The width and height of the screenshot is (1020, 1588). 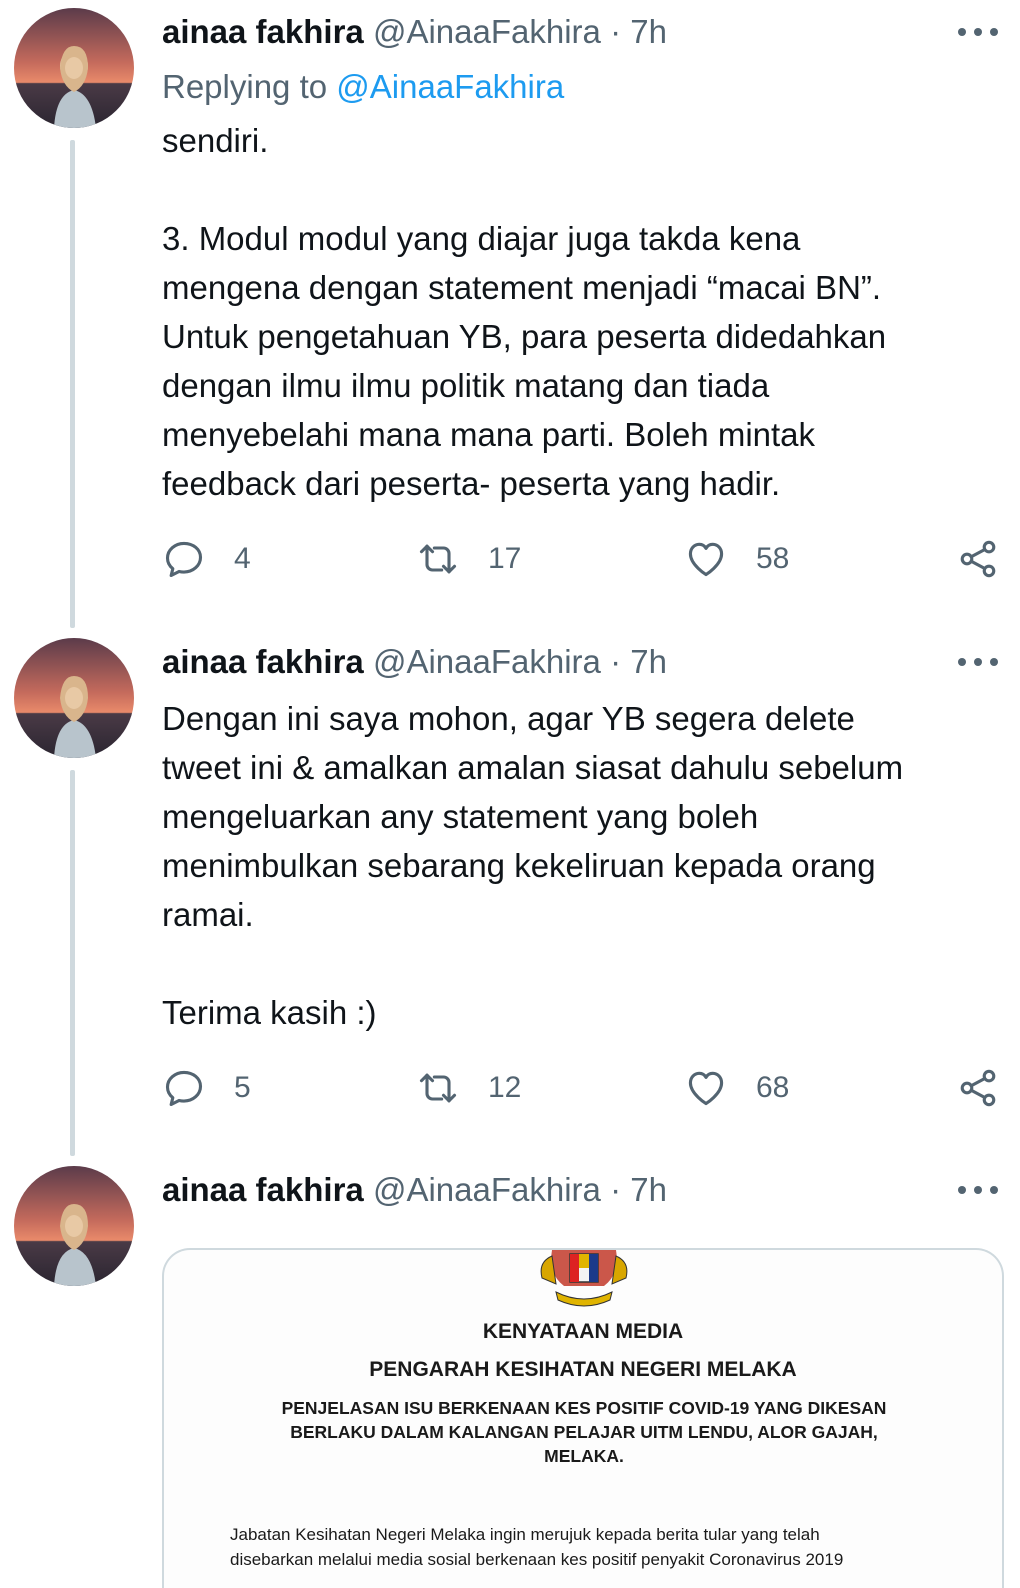 I want to click on tweet-actions: 5 12 68, so click(x=582, y=1088).